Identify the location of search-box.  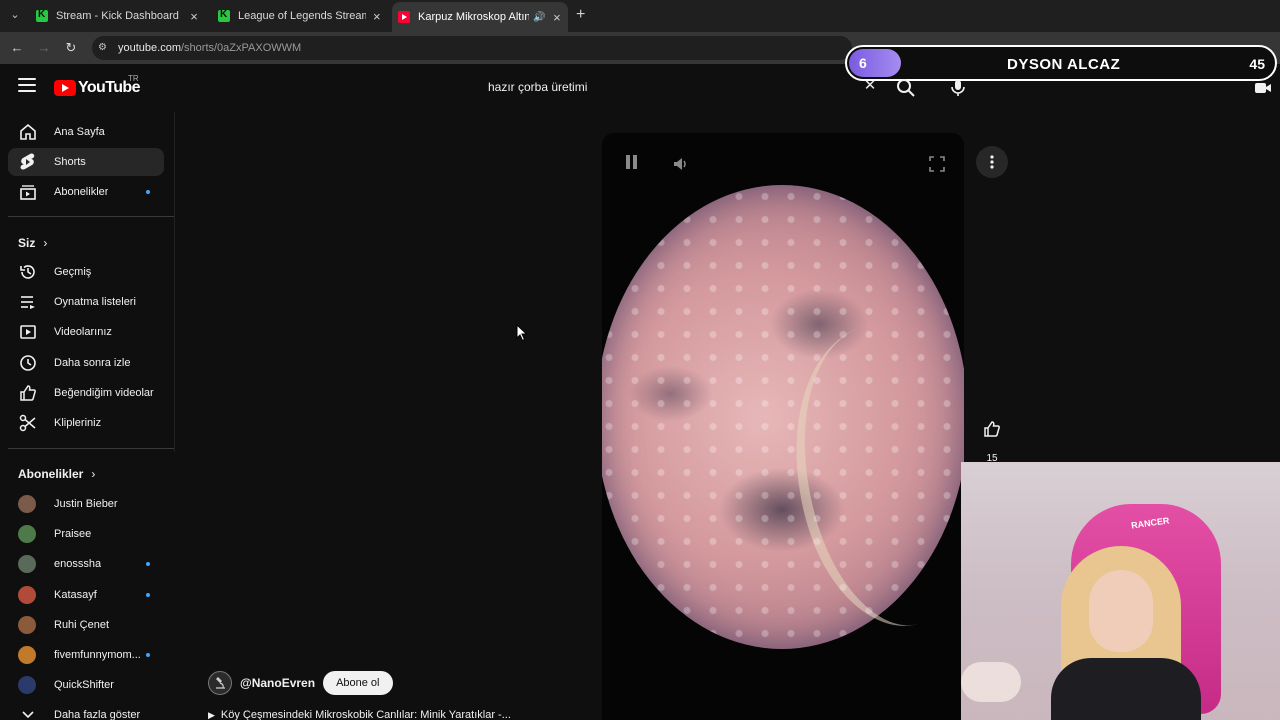
(684, 87).